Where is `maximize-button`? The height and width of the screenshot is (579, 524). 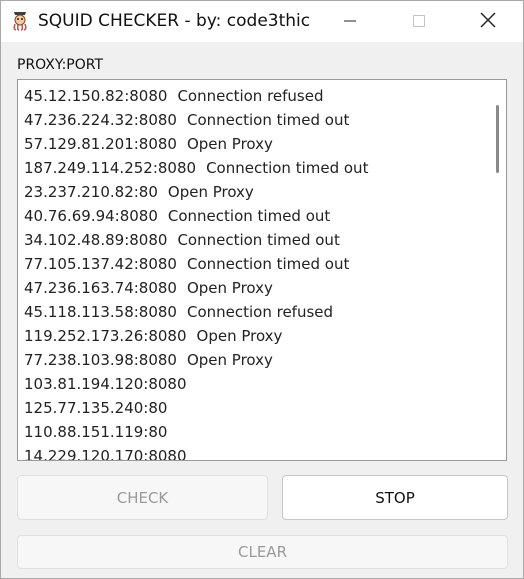 maximize-button is located at coordinates (419, 21).